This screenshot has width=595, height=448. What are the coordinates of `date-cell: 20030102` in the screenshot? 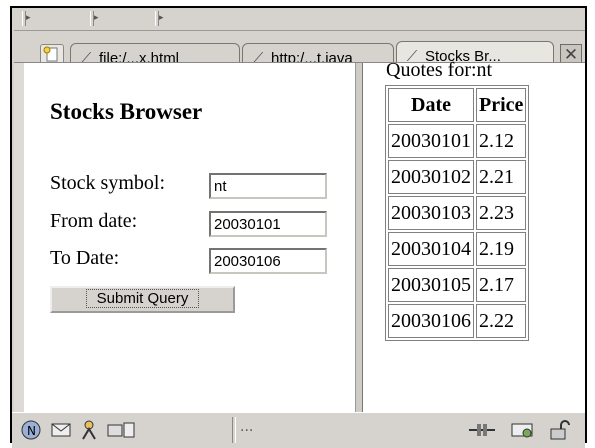 It's located at (431, 177).